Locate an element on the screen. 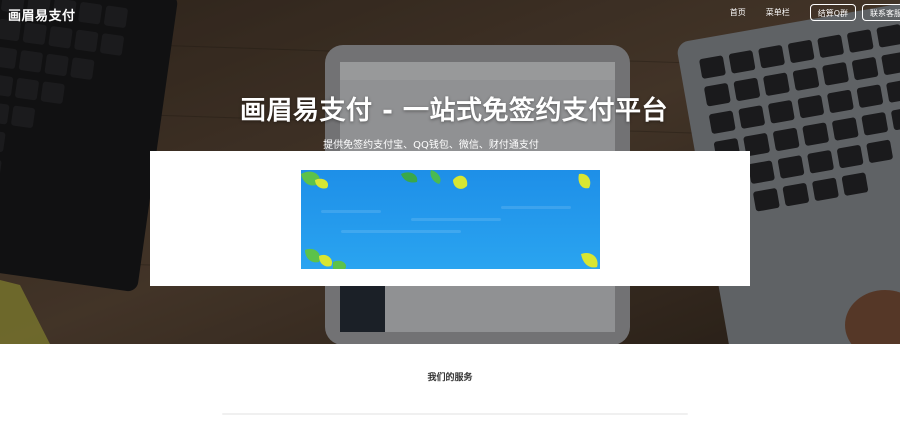 Image resolution: width=900 pixels, height=438 pixels. nav-links: 首页 菜单栏 结算Q群 联系客服 is located at coordinates (815, 12).